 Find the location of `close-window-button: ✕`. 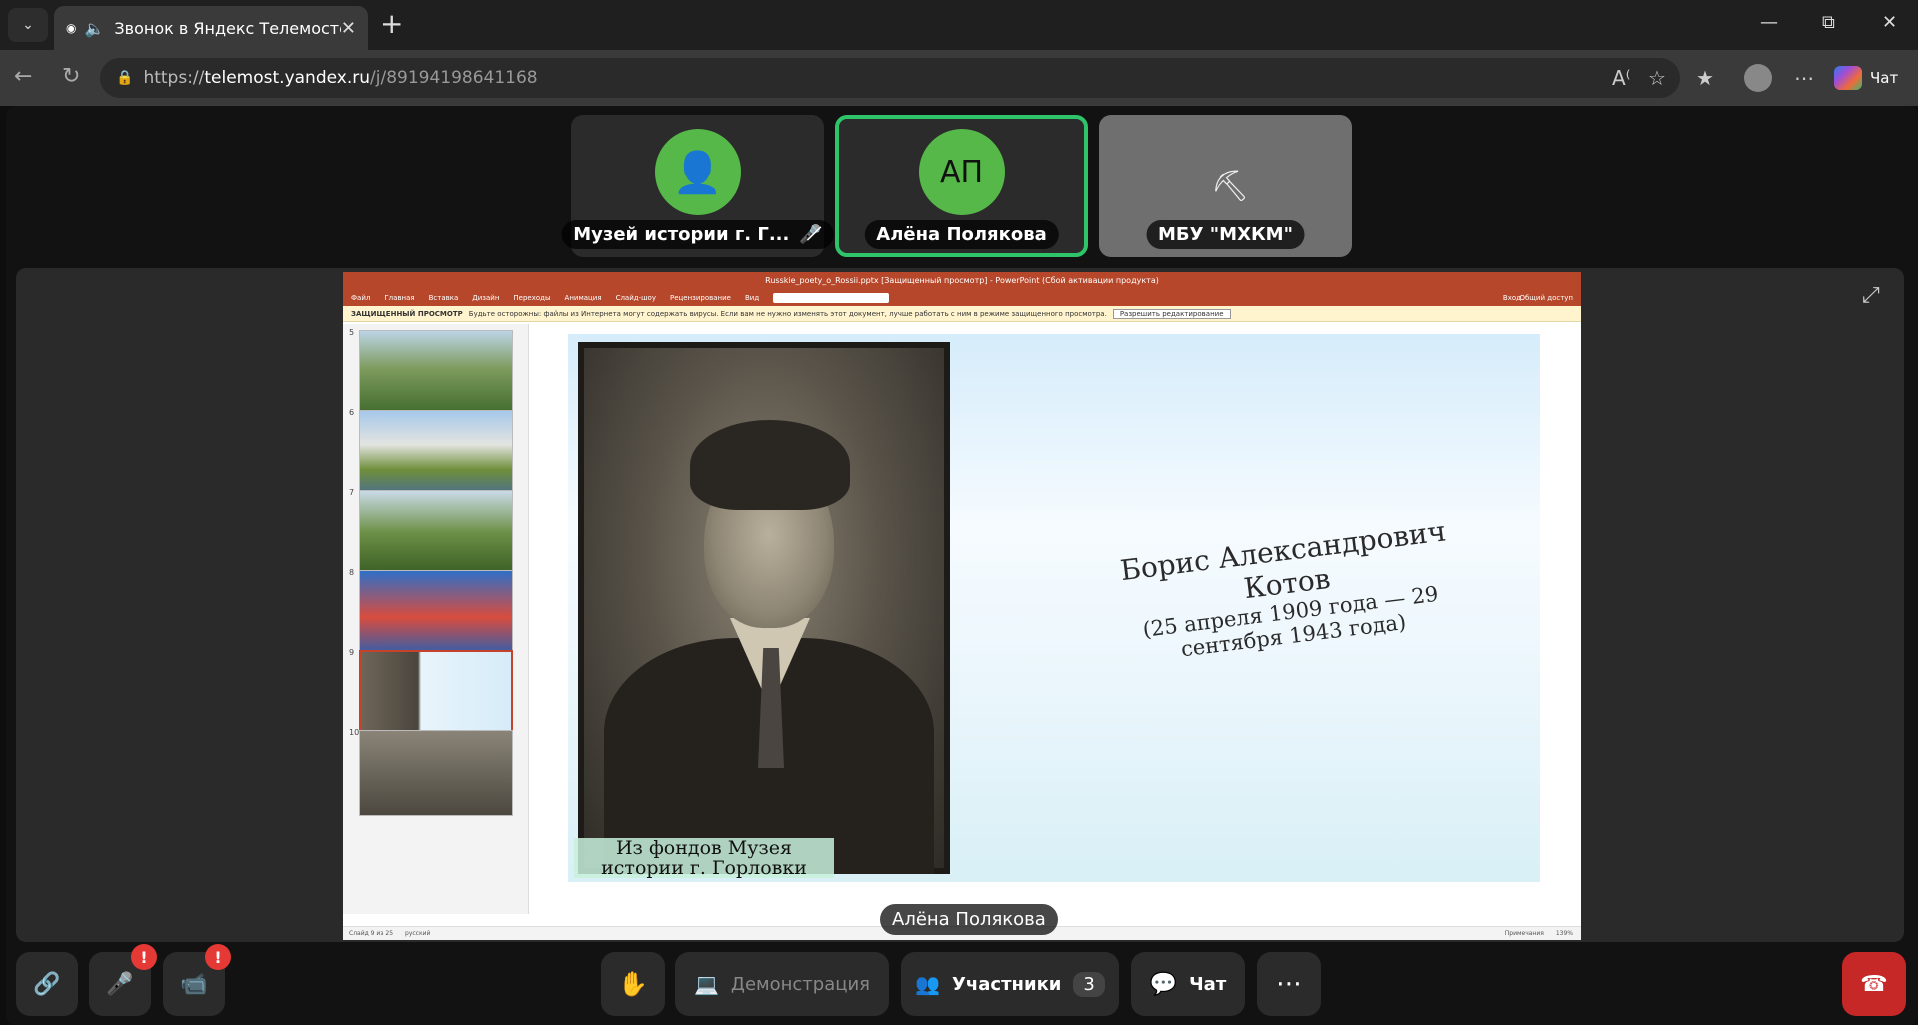

close-window-button: ✕ is located at coordinates (1889, 22).